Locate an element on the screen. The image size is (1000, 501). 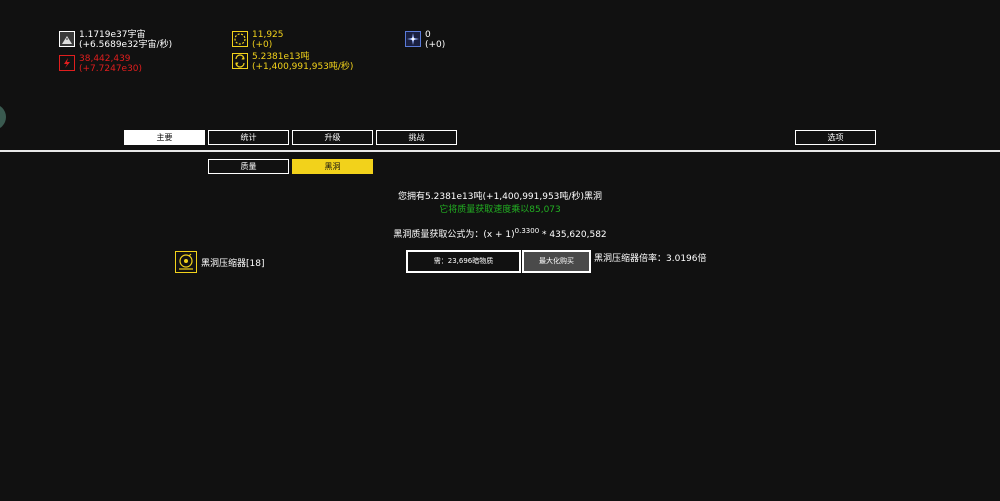
max-buy-button: 最大化购买 is located at coordinates (556, 261).